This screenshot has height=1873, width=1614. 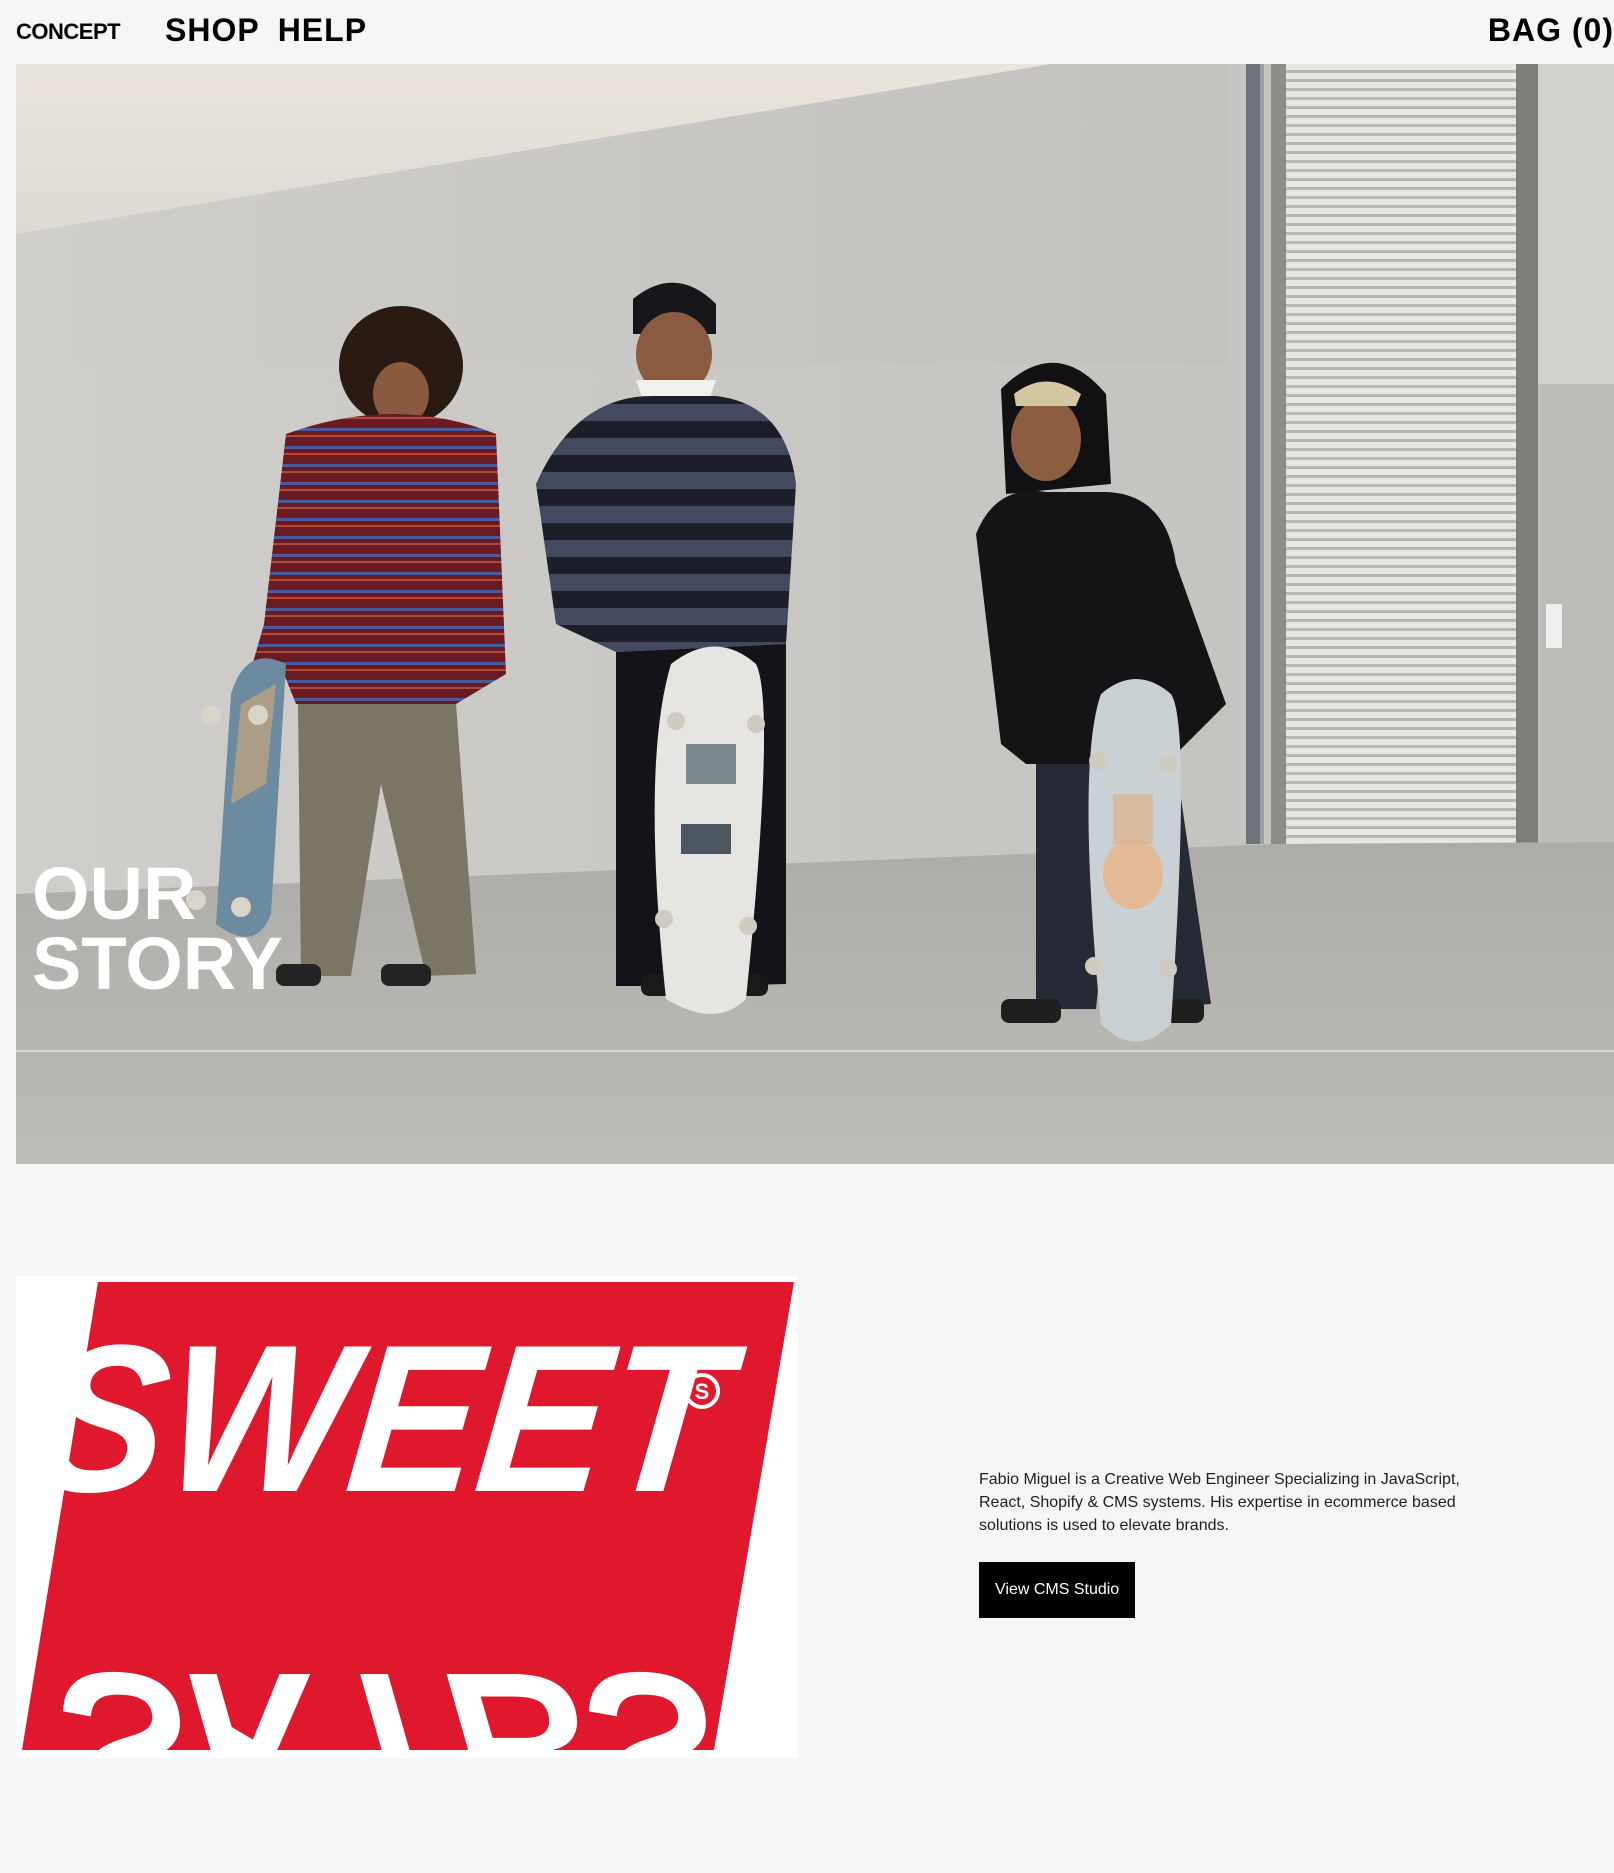 I want to click on site-header: CONCEPT SHOP HELP BAG (0), so click(x=807, y=32).